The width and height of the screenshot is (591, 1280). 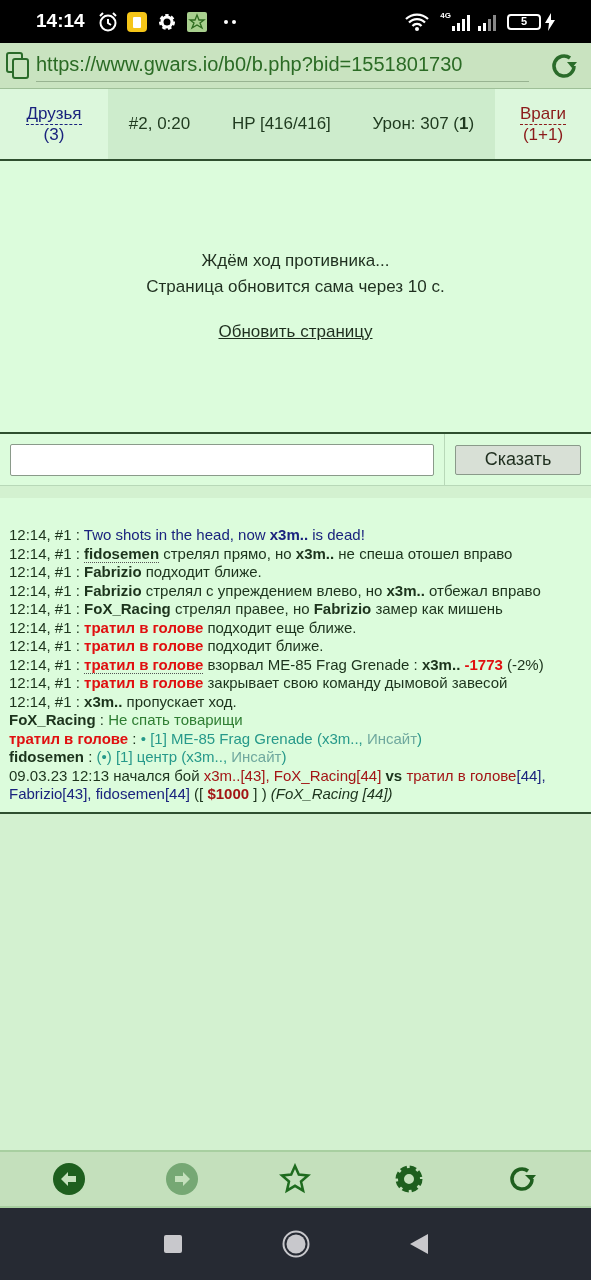 I want to click on log-line: 12:14, #1 : тратил в голове подходит ближе., so click(x=167, y=646).